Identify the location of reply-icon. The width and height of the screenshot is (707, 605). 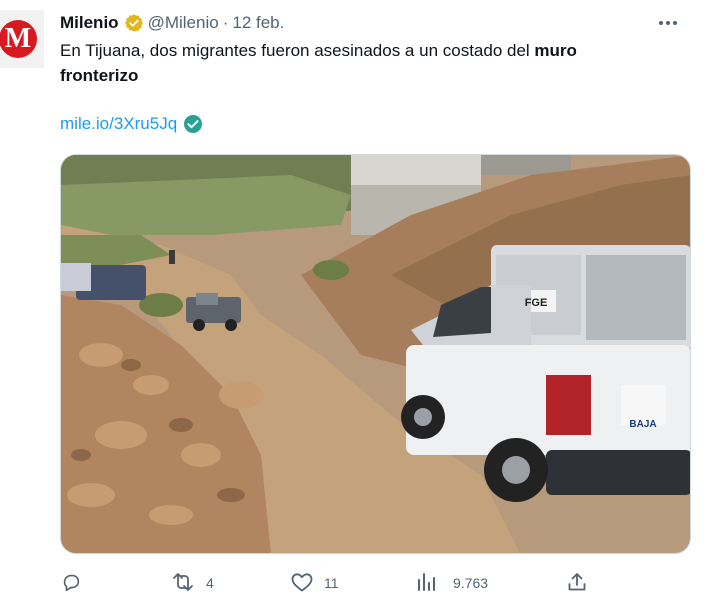
(71, 583).